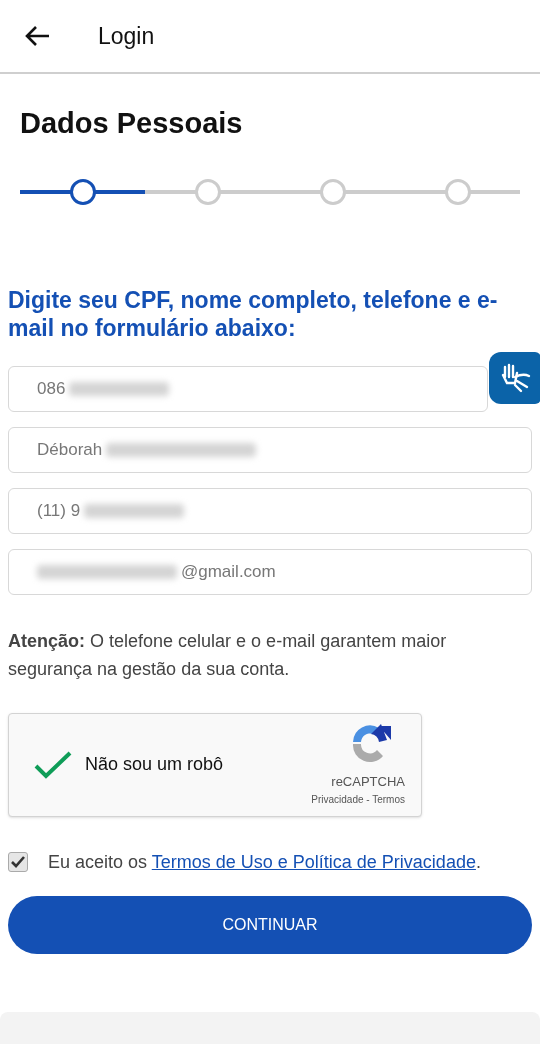  I want to click on continue-button: CONTINUAR, so click(270, 924).